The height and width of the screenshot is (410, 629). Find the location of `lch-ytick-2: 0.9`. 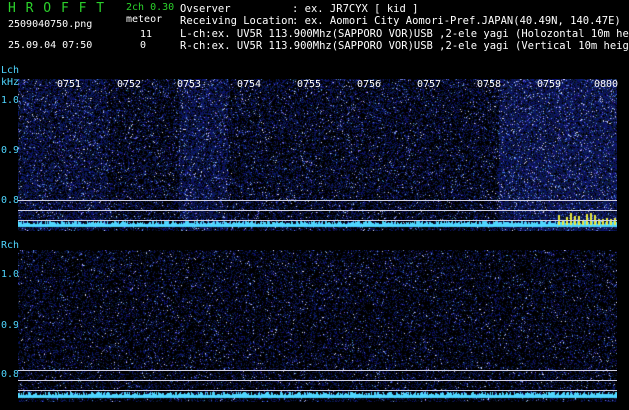

lch-ytick-2: 0.9 is located at coordinates (10, 150).